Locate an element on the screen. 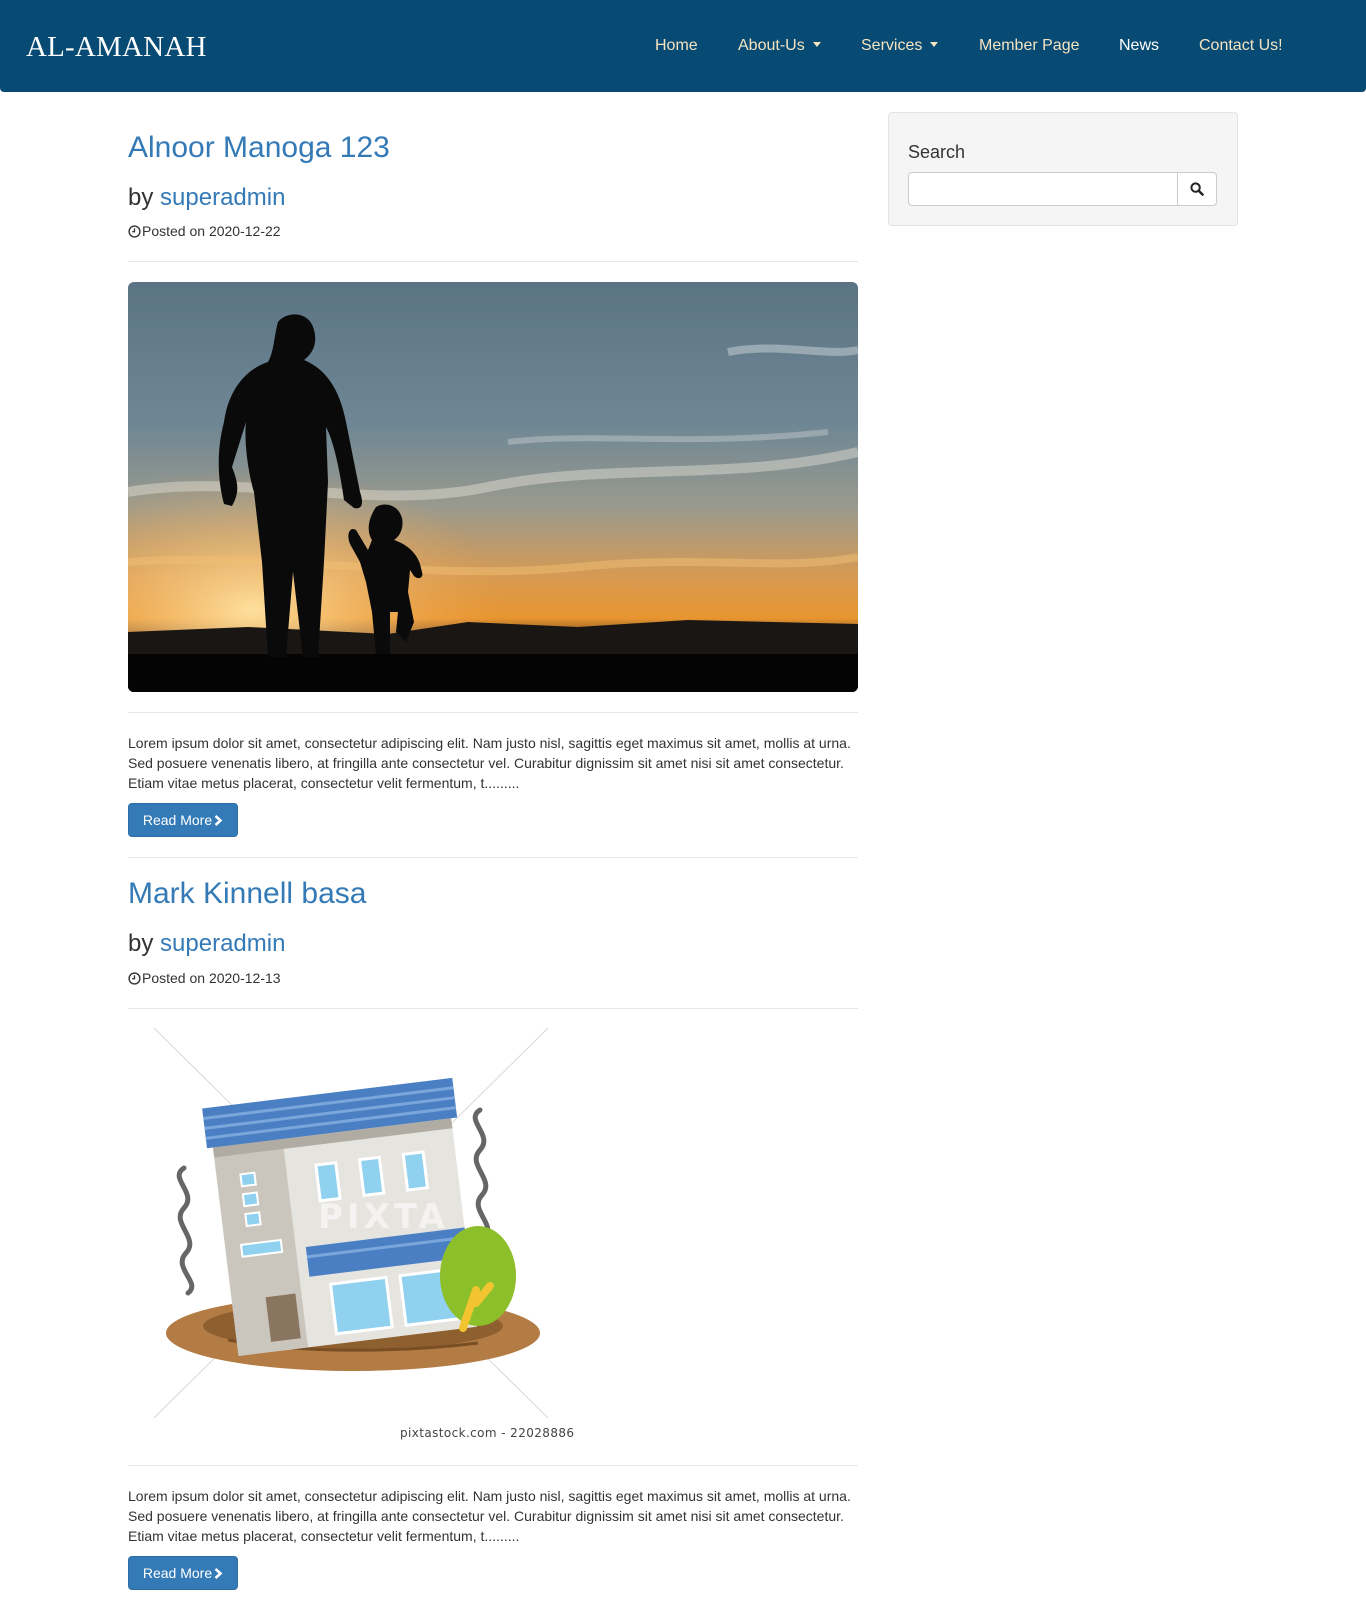 This screenshot has height=1607, width=1366. post-image: PIXTA is located at coordinates (493, 1237).